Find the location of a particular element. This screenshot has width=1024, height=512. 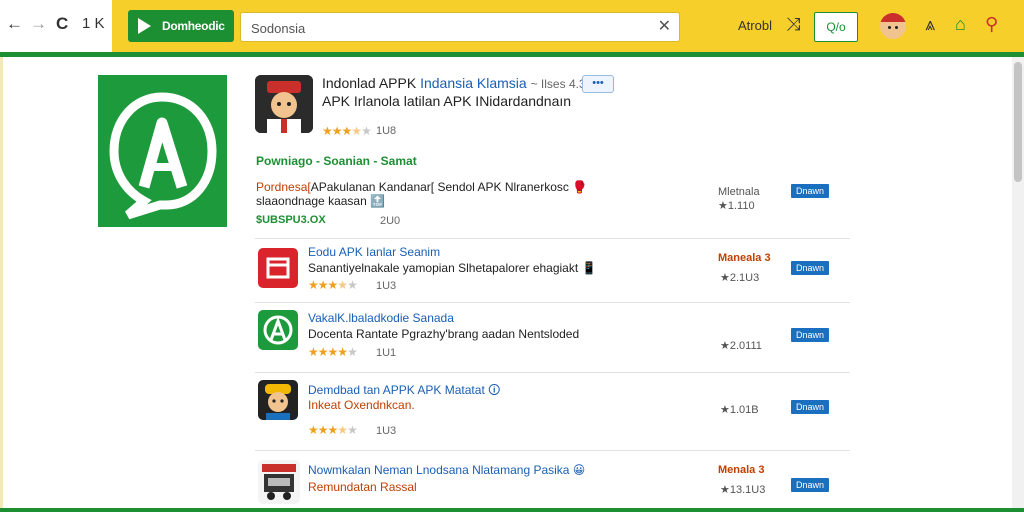

row-score: ★13.1U3 is located at coordinates (743, 490).